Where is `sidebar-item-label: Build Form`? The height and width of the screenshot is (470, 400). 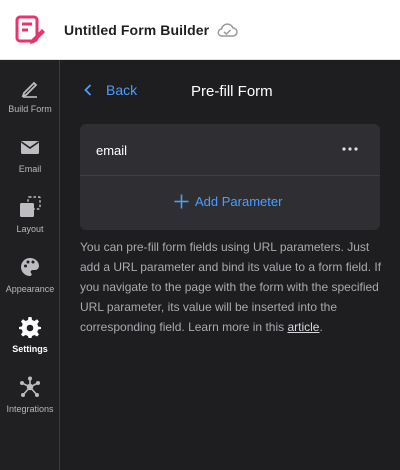 sidebar-item-label: Build Form is located at coordinates (30, 109).